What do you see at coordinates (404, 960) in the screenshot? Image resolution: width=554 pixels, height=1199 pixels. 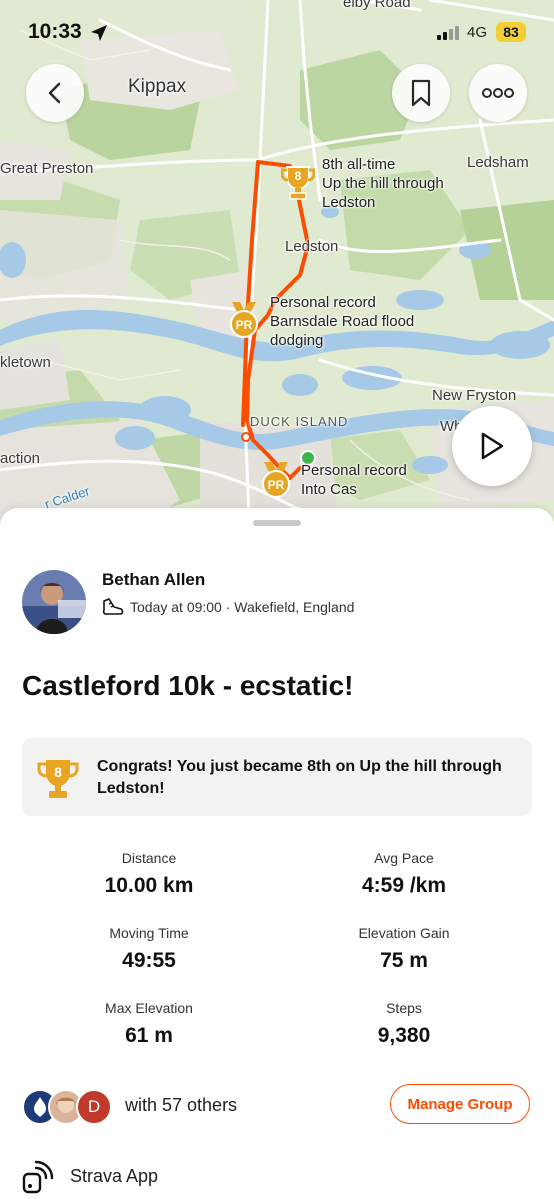 I see `stat-value: 75 m` at bounding box center [404, 960].